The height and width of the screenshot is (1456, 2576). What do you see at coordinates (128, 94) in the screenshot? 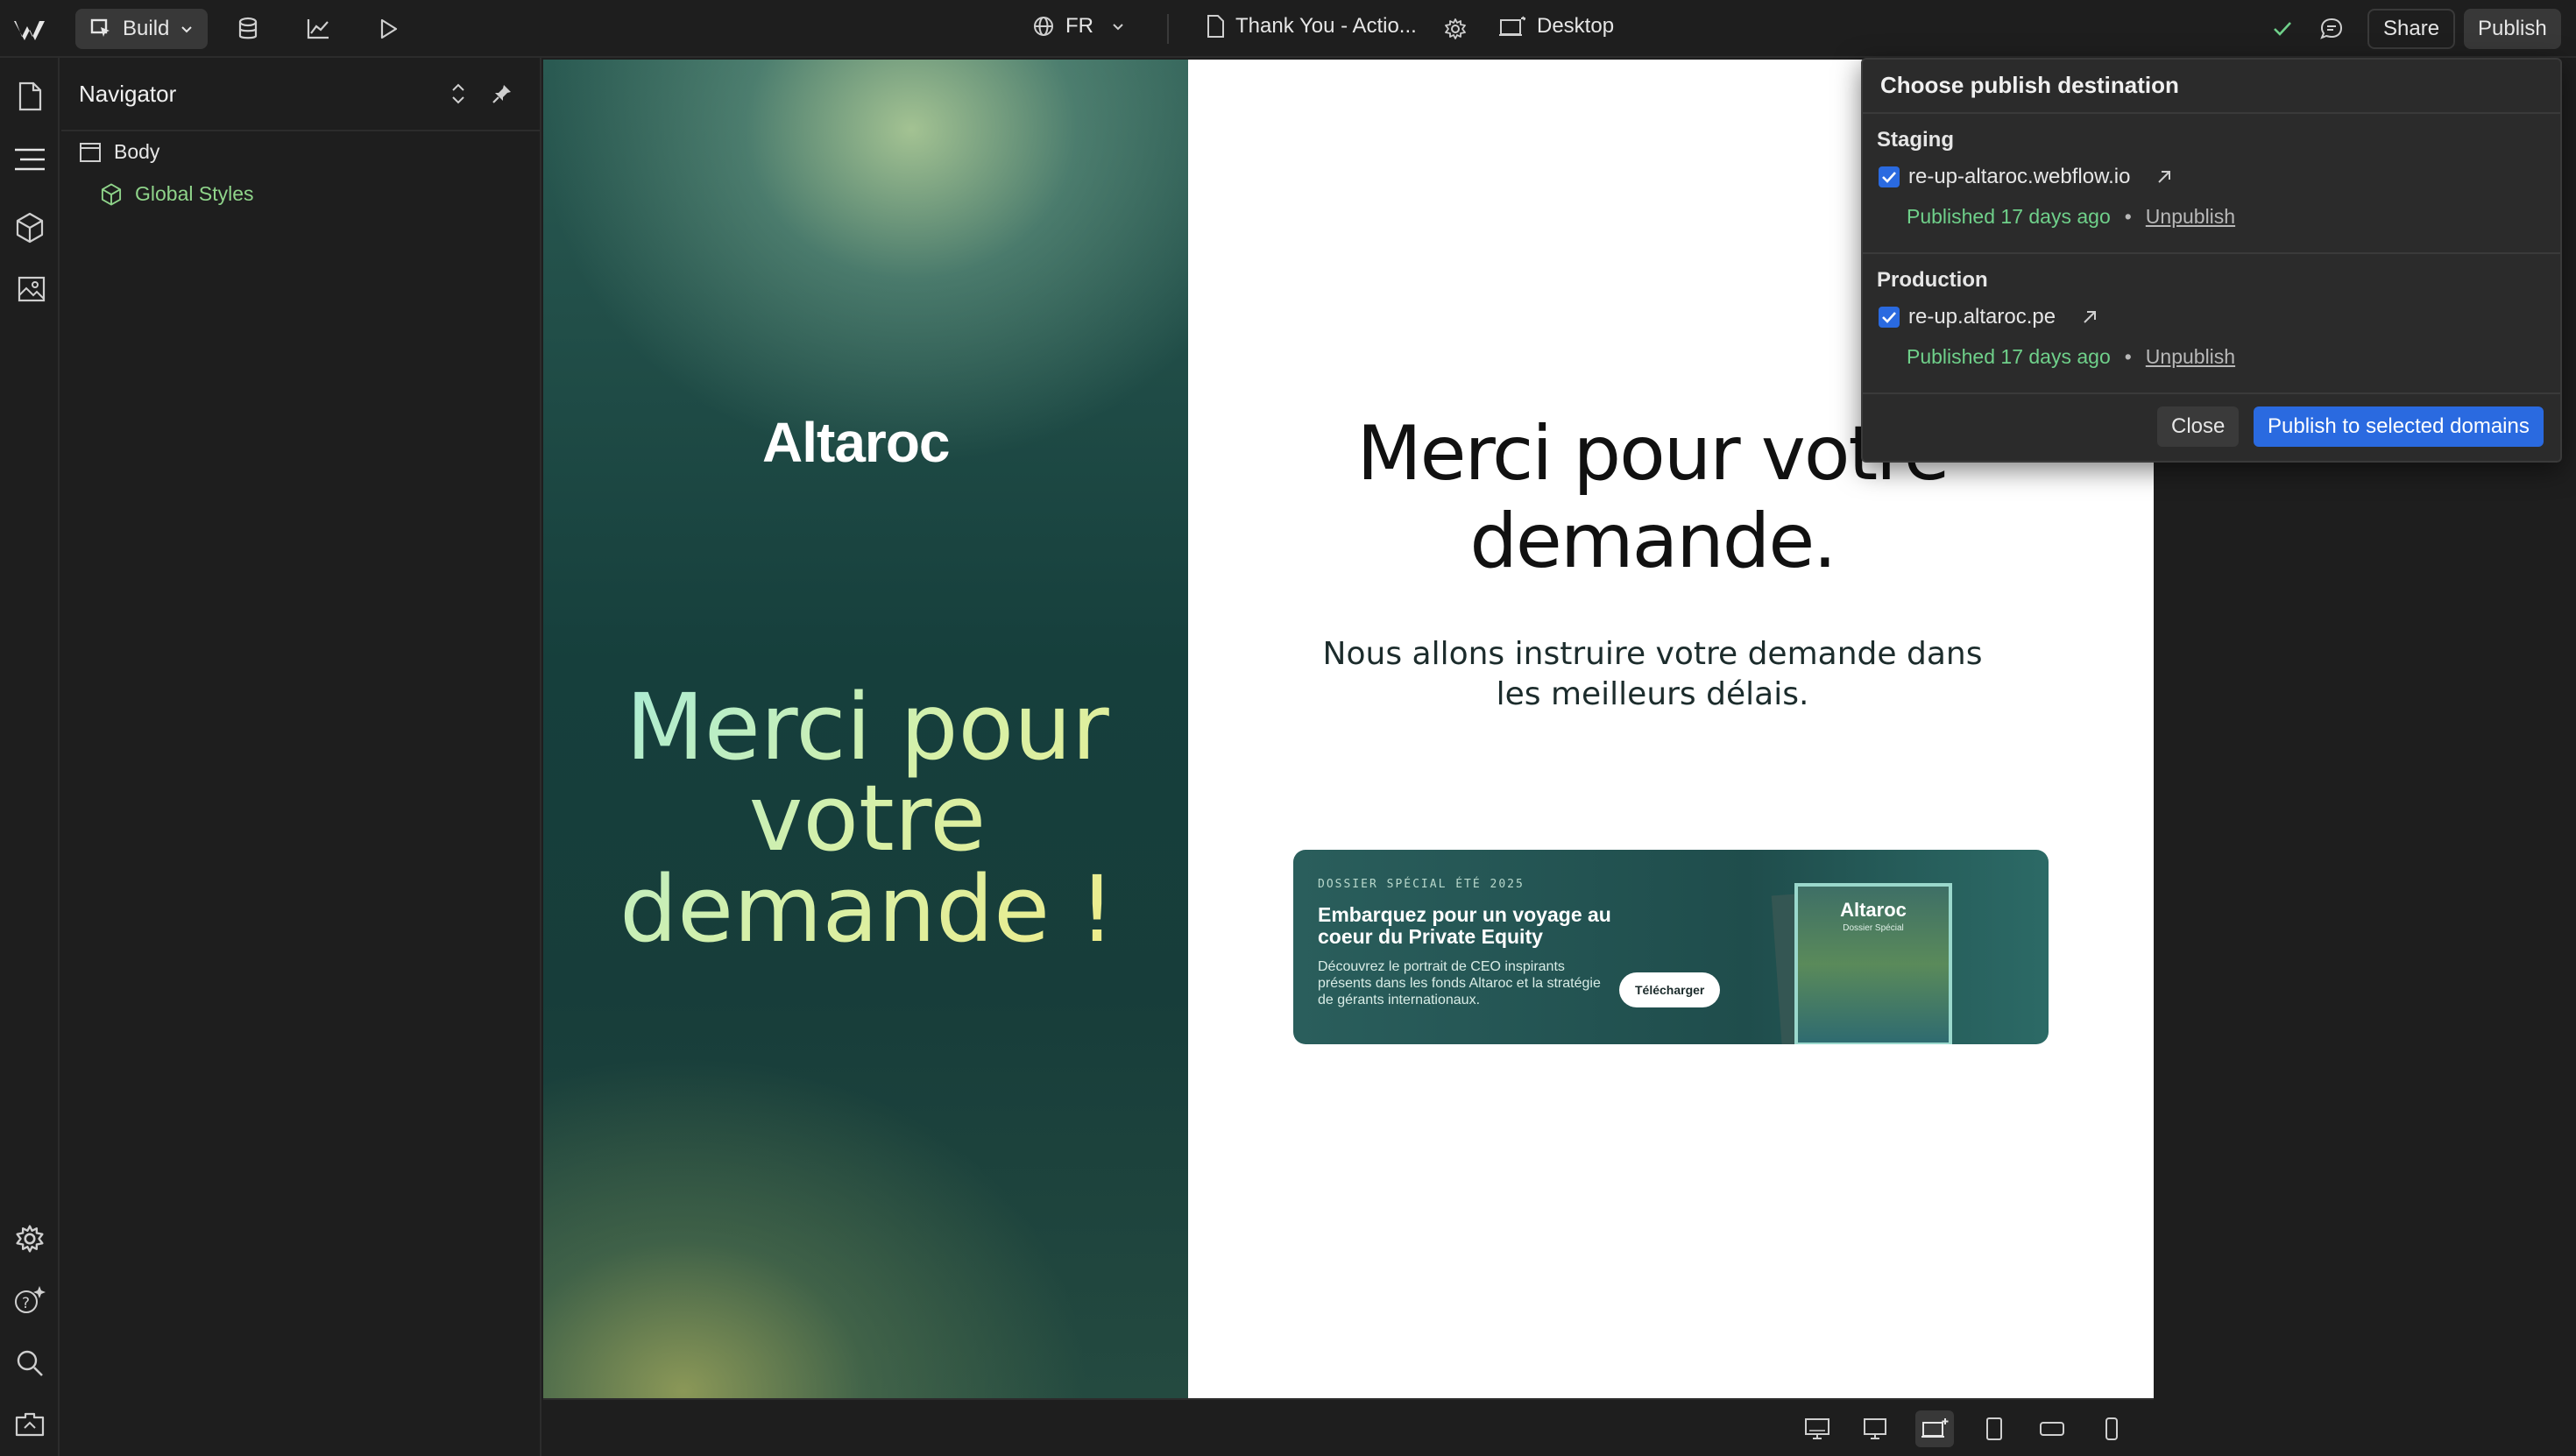
I see `navigator-title: Navigator` at bounding box center [128, 94].